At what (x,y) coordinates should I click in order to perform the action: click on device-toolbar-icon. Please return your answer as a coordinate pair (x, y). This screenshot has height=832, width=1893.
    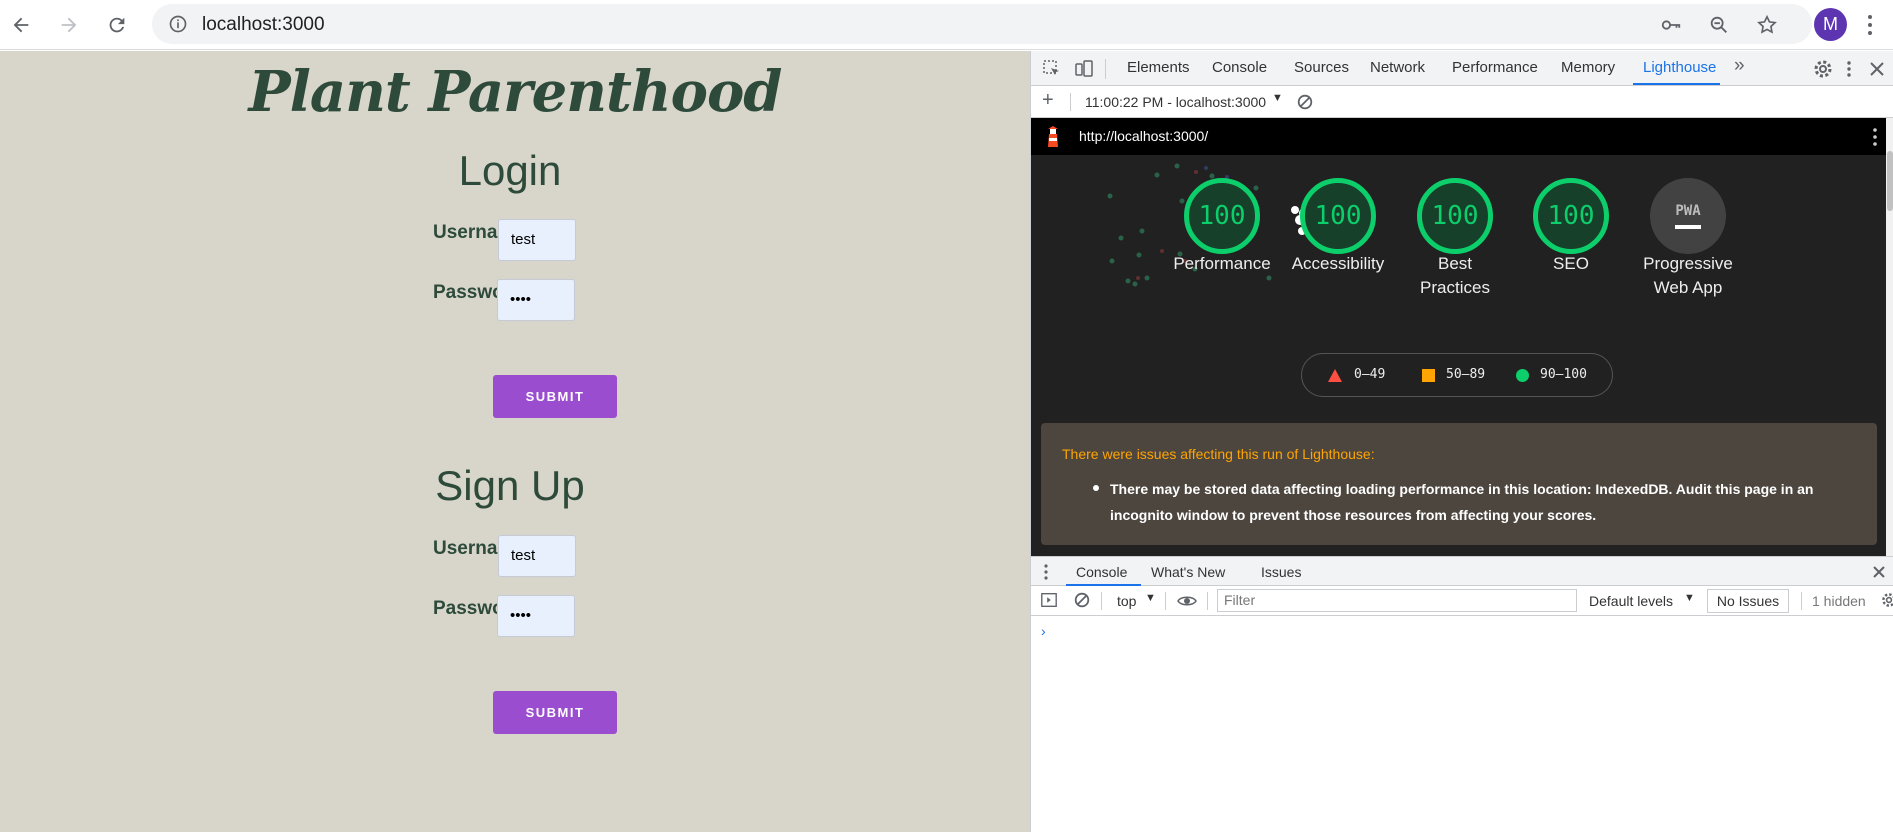
    Looking at the image, I should click on (1084, 69).